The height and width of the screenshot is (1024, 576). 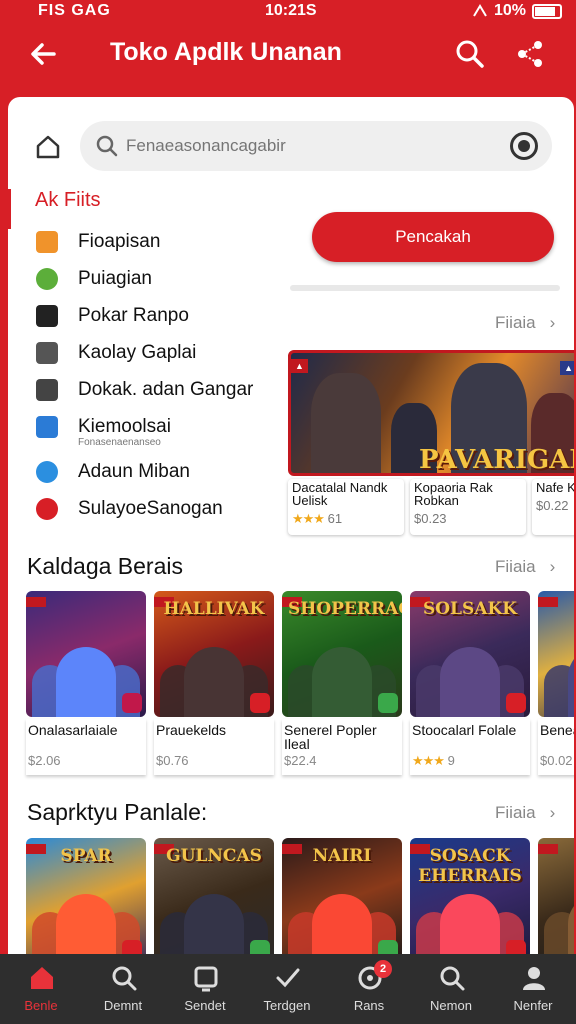 I want to click on featured-card: Nafe Kohi $0.22, so click(x=553, y=507).